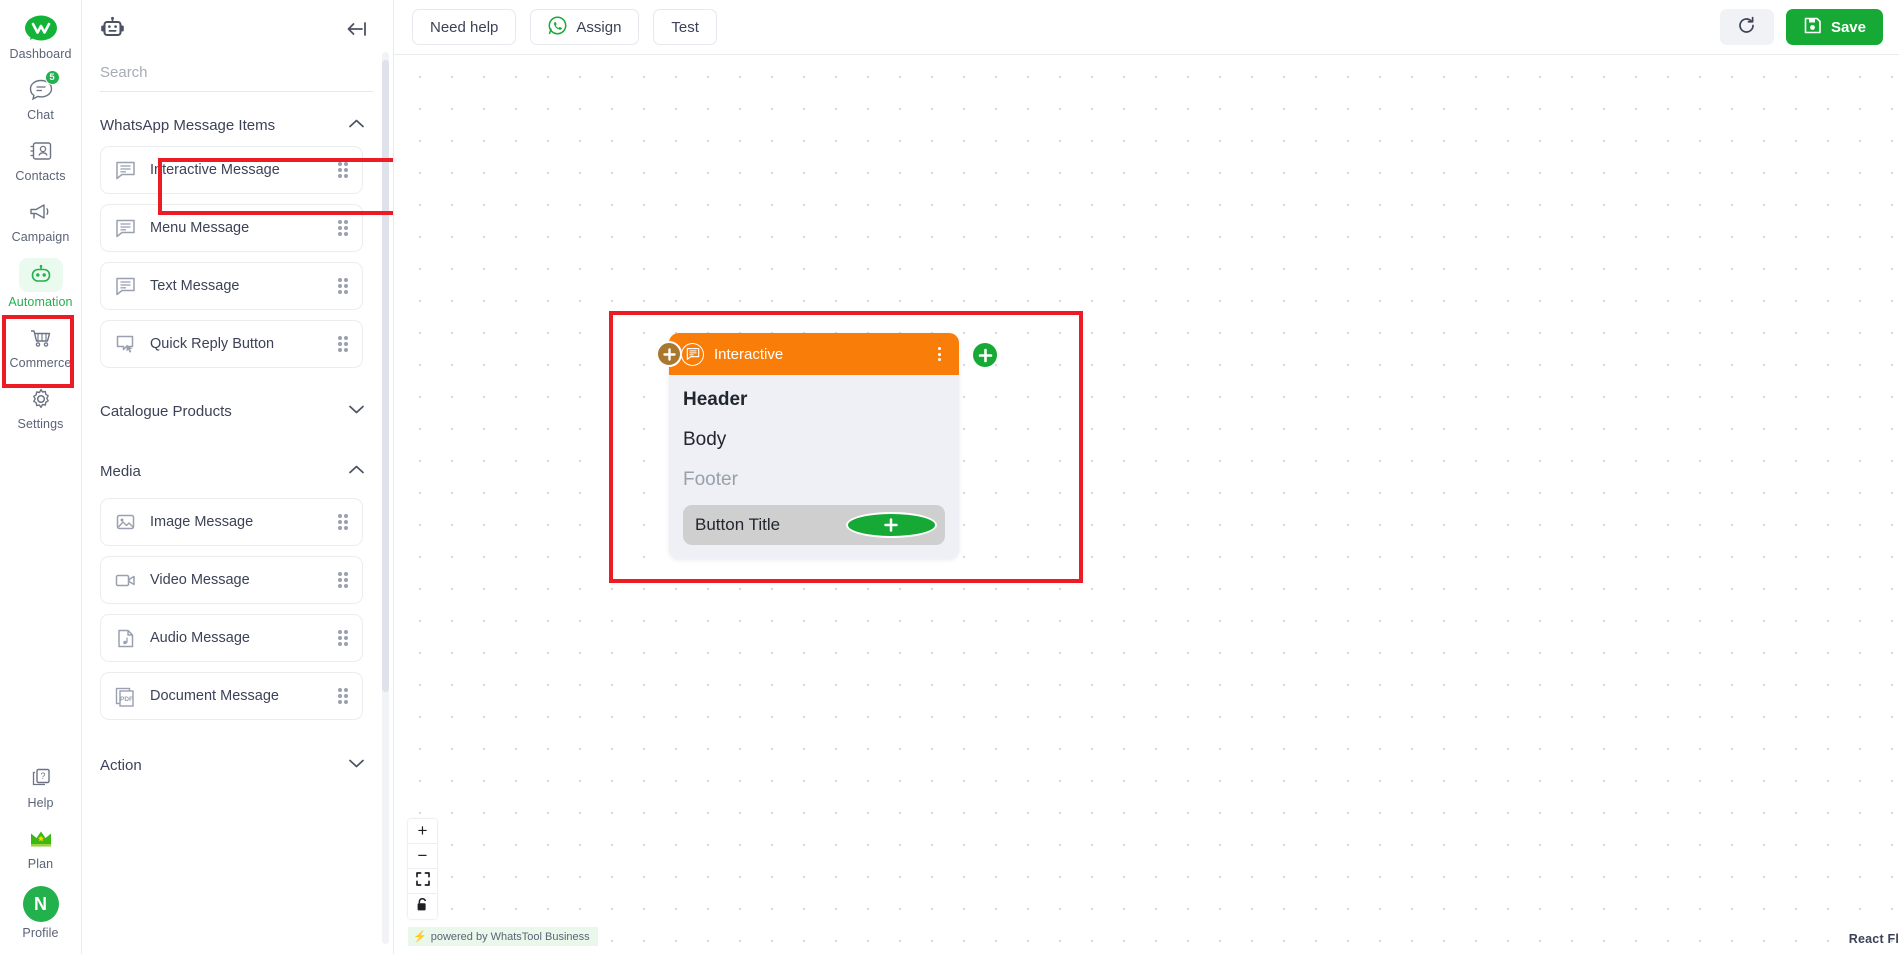  I want to click on chevron-up-icon, so click(356, 471).